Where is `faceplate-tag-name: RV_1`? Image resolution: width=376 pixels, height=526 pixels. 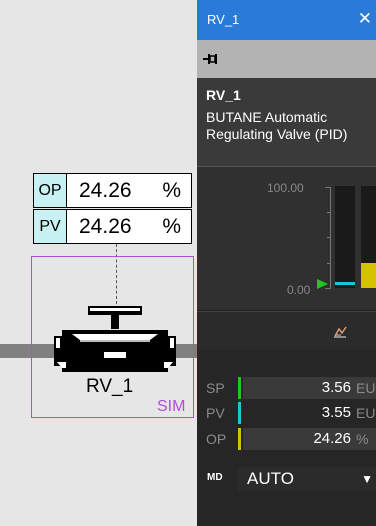
faceplate-tag-name: RV_1 is located at coordinates (223, 95).